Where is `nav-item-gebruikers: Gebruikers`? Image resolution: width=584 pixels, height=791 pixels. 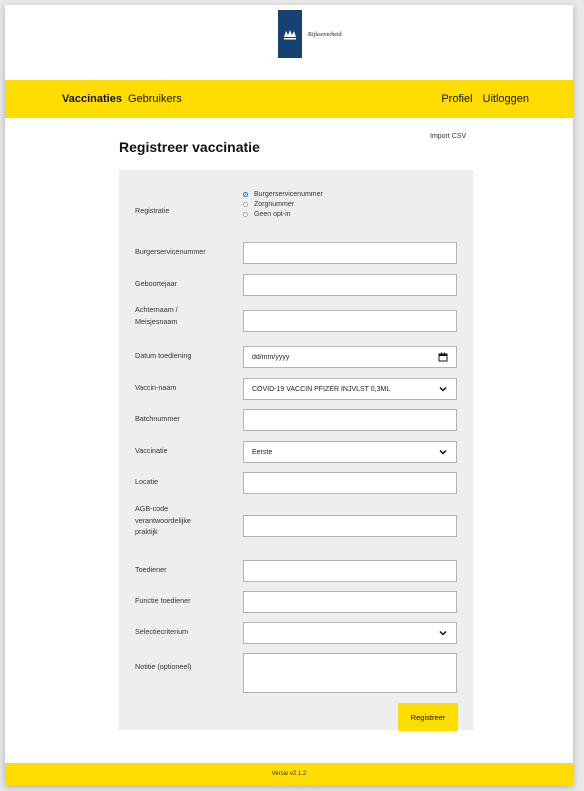 nav-item-gebruikers: Gebruikers is located at coordinates (155, 99).